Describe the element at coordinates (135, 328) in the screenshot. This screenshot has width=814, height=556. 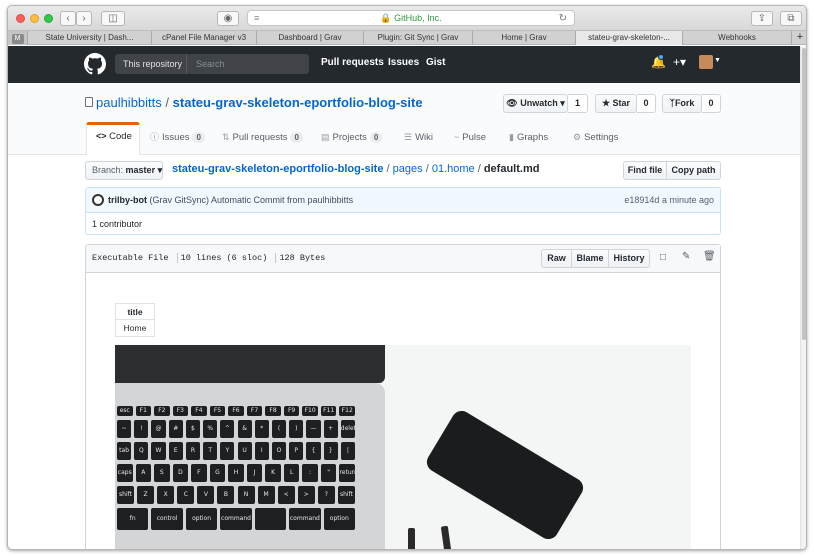
I see `frontmatter-value: Home` at that location.